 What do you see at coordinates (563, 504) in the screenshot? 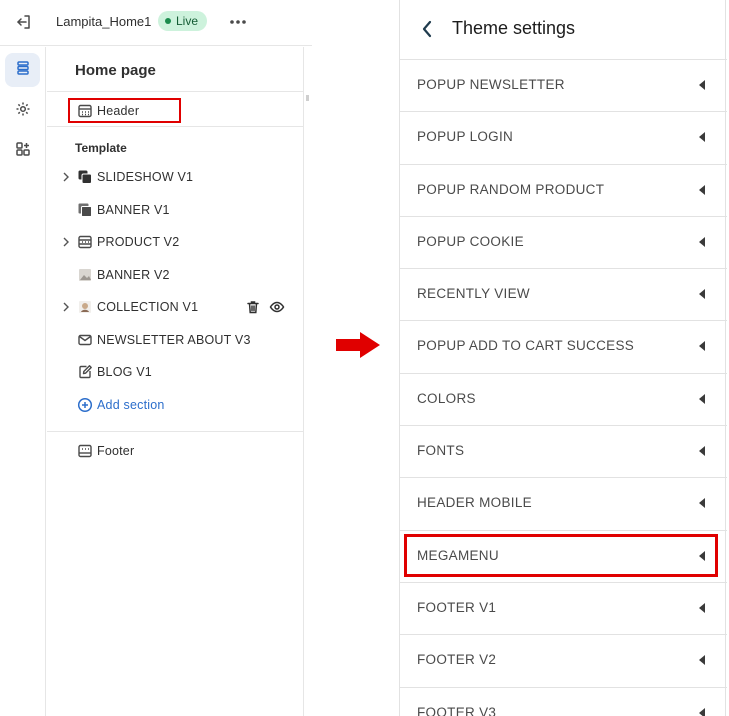
I see `setting-header-mobile: HEADER MOBILE` at bounding box center [563, 504].